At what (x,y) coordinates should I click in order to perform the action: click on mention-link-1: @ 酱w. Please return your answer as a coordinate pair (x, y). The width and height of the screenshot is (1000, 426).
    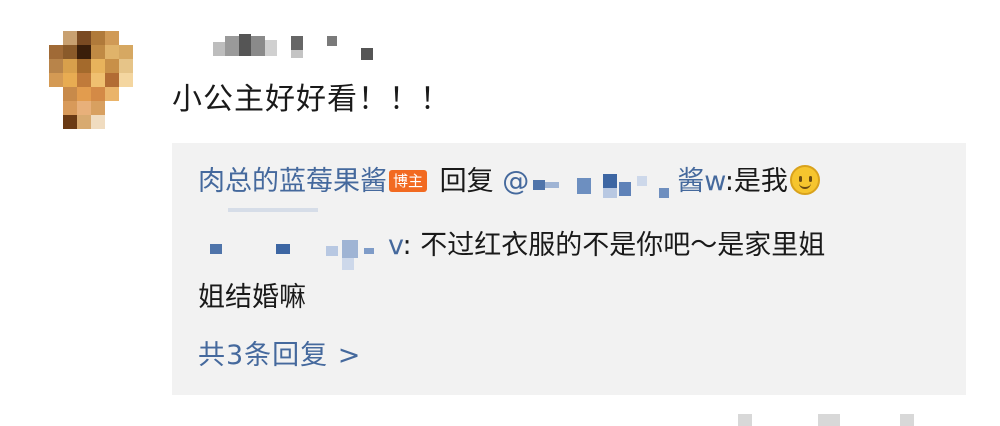
    Looking at the image, I should click on (613, 183).